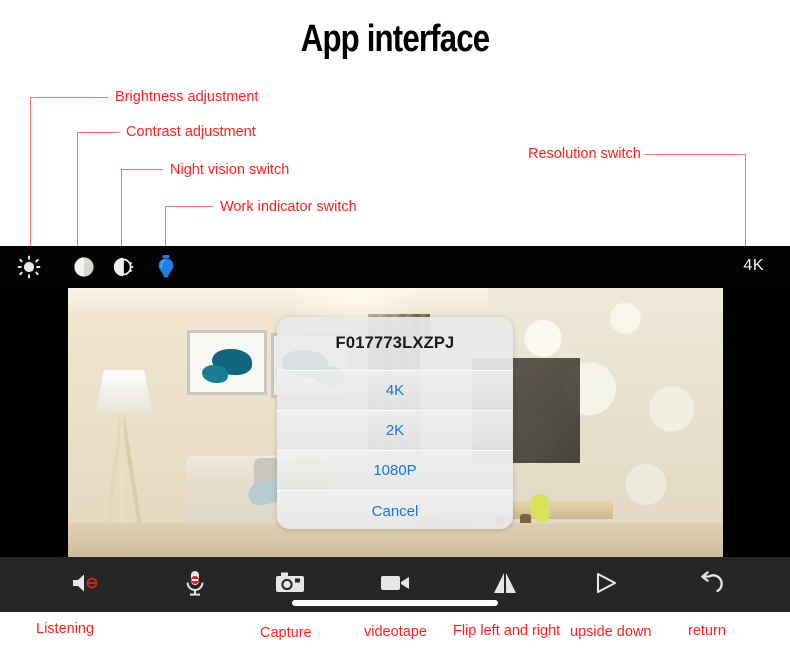 This screenshot has width=790, height=670. Describe the element at coordinates (695, 154) in the screenshot. I see `leader-resolution-horizontal` at that location.